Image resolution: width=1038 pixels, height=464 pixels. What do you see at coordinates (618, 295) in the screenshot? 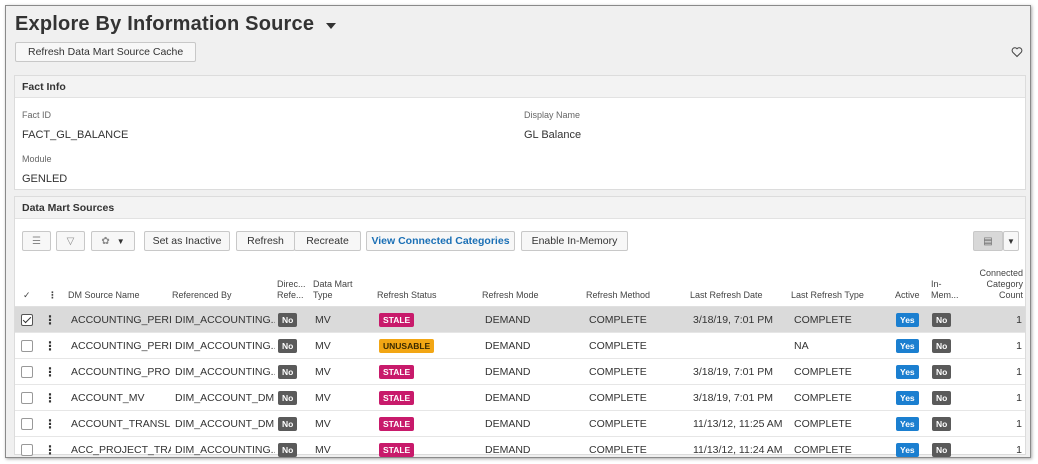
I see `col-refresh-method: Refresh Method` at bounding box center [618, 295].